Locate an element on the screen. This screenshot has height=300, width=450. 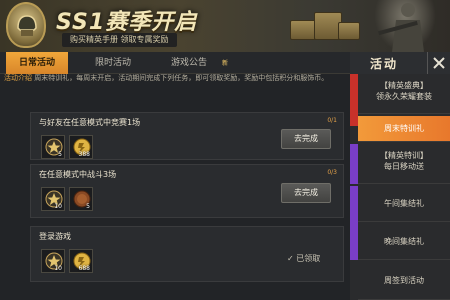
activity-list-item-weekend: 周末特训礼 is located at coordinates (404, 129).